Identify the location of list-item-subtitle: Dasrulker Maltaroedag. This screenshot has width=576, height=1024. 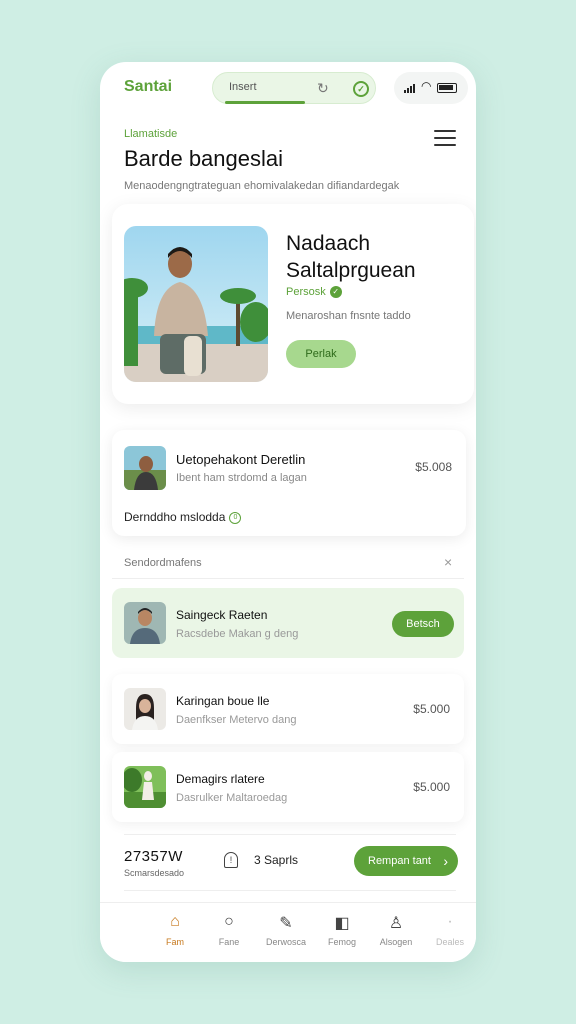
(232, 798).